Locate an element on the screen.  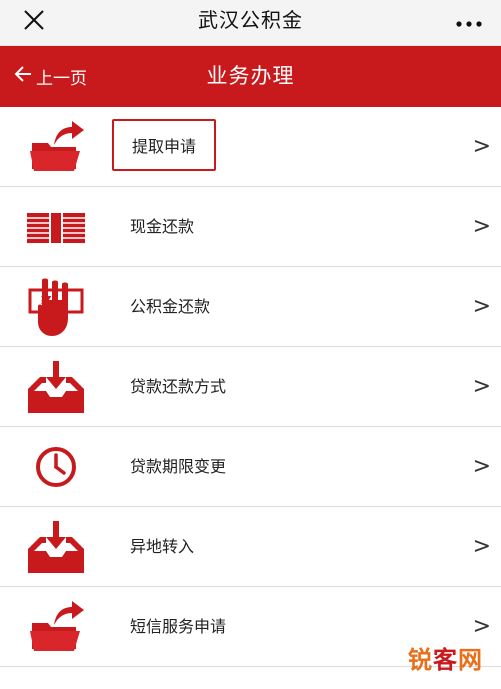
app-top-bar: 武汉公积金 is located at coordinates (250, 23).